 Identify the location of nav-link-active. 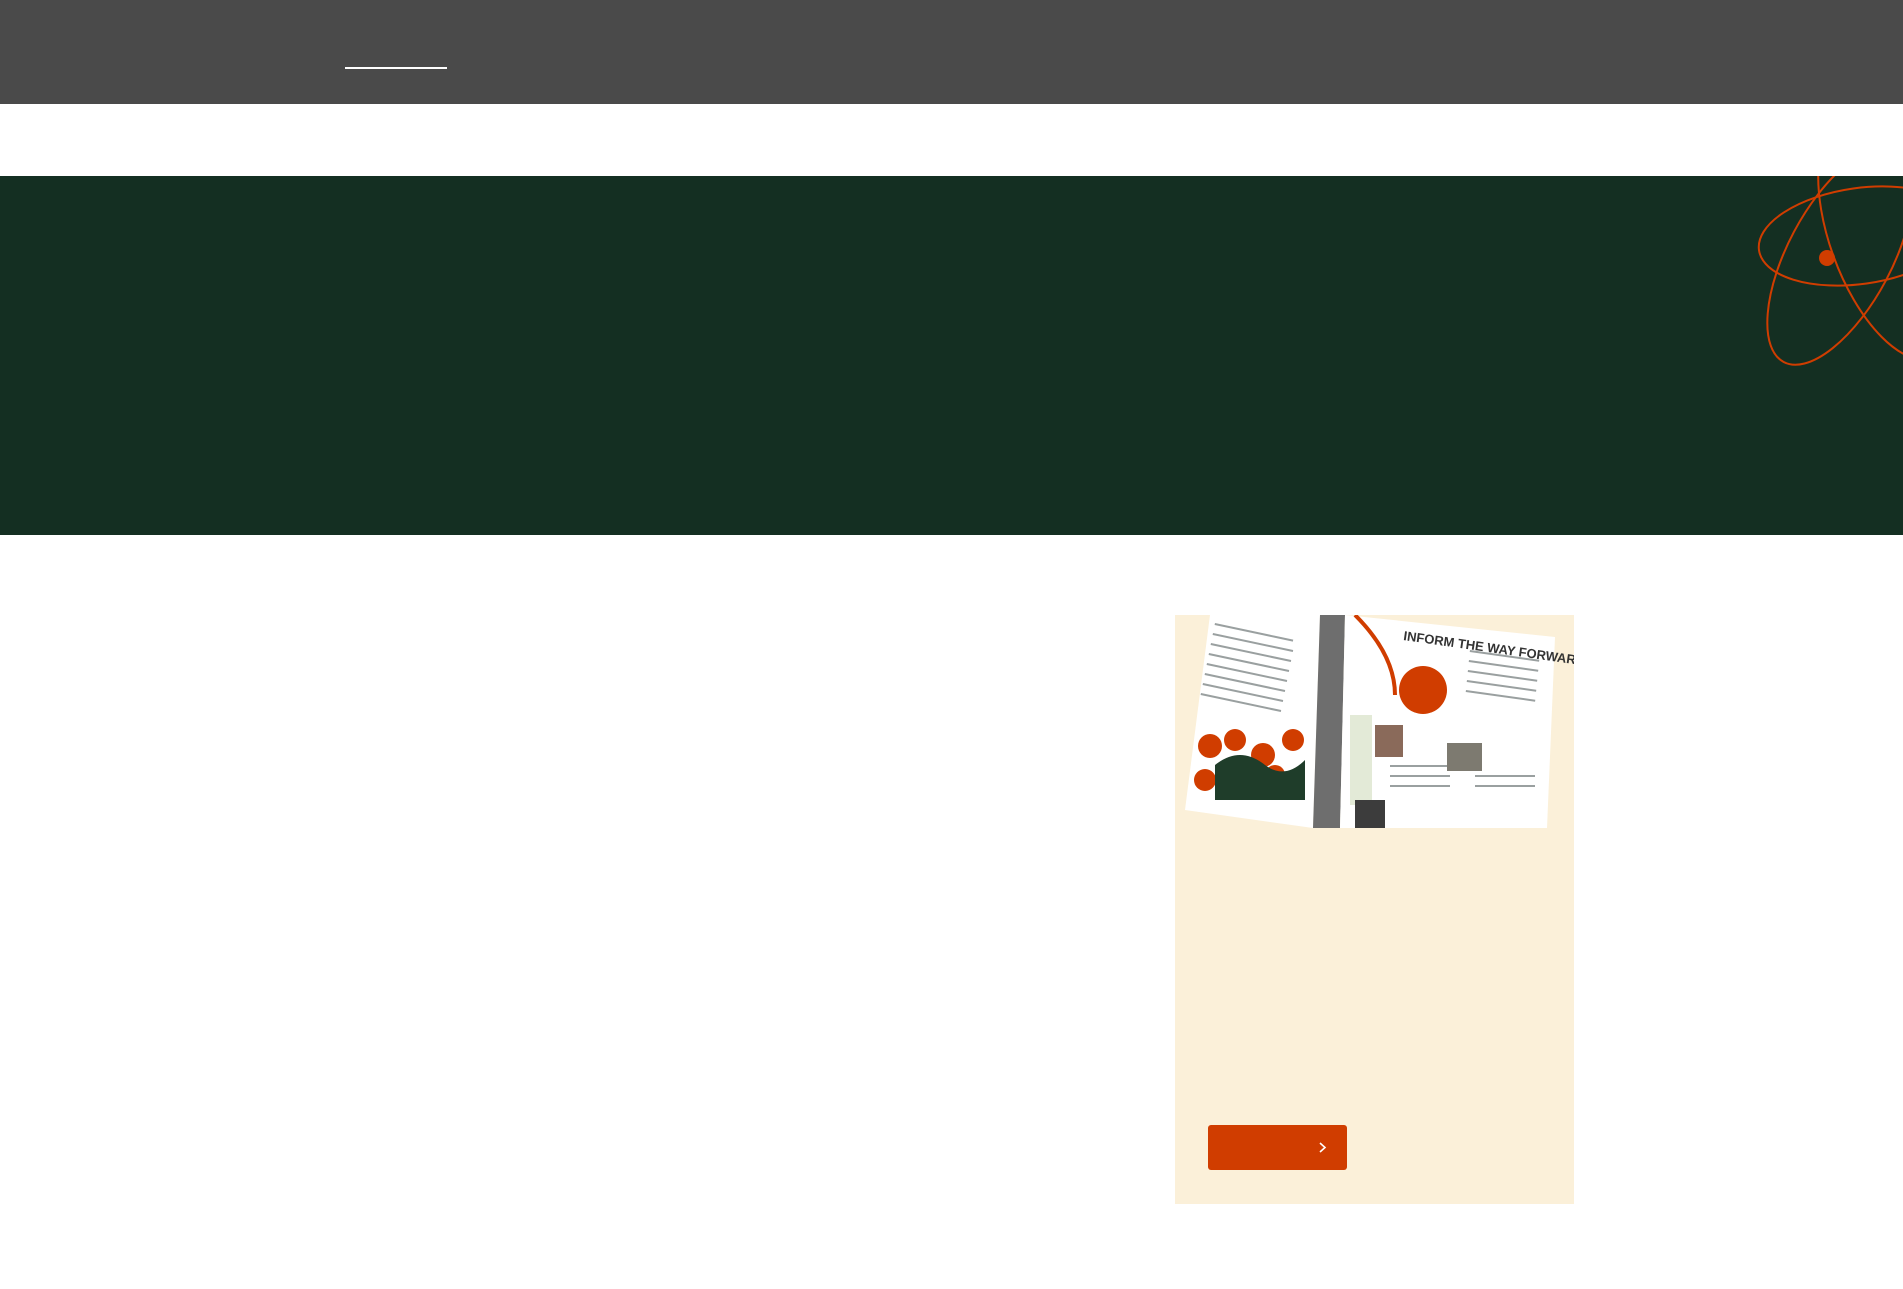
(396, 54).